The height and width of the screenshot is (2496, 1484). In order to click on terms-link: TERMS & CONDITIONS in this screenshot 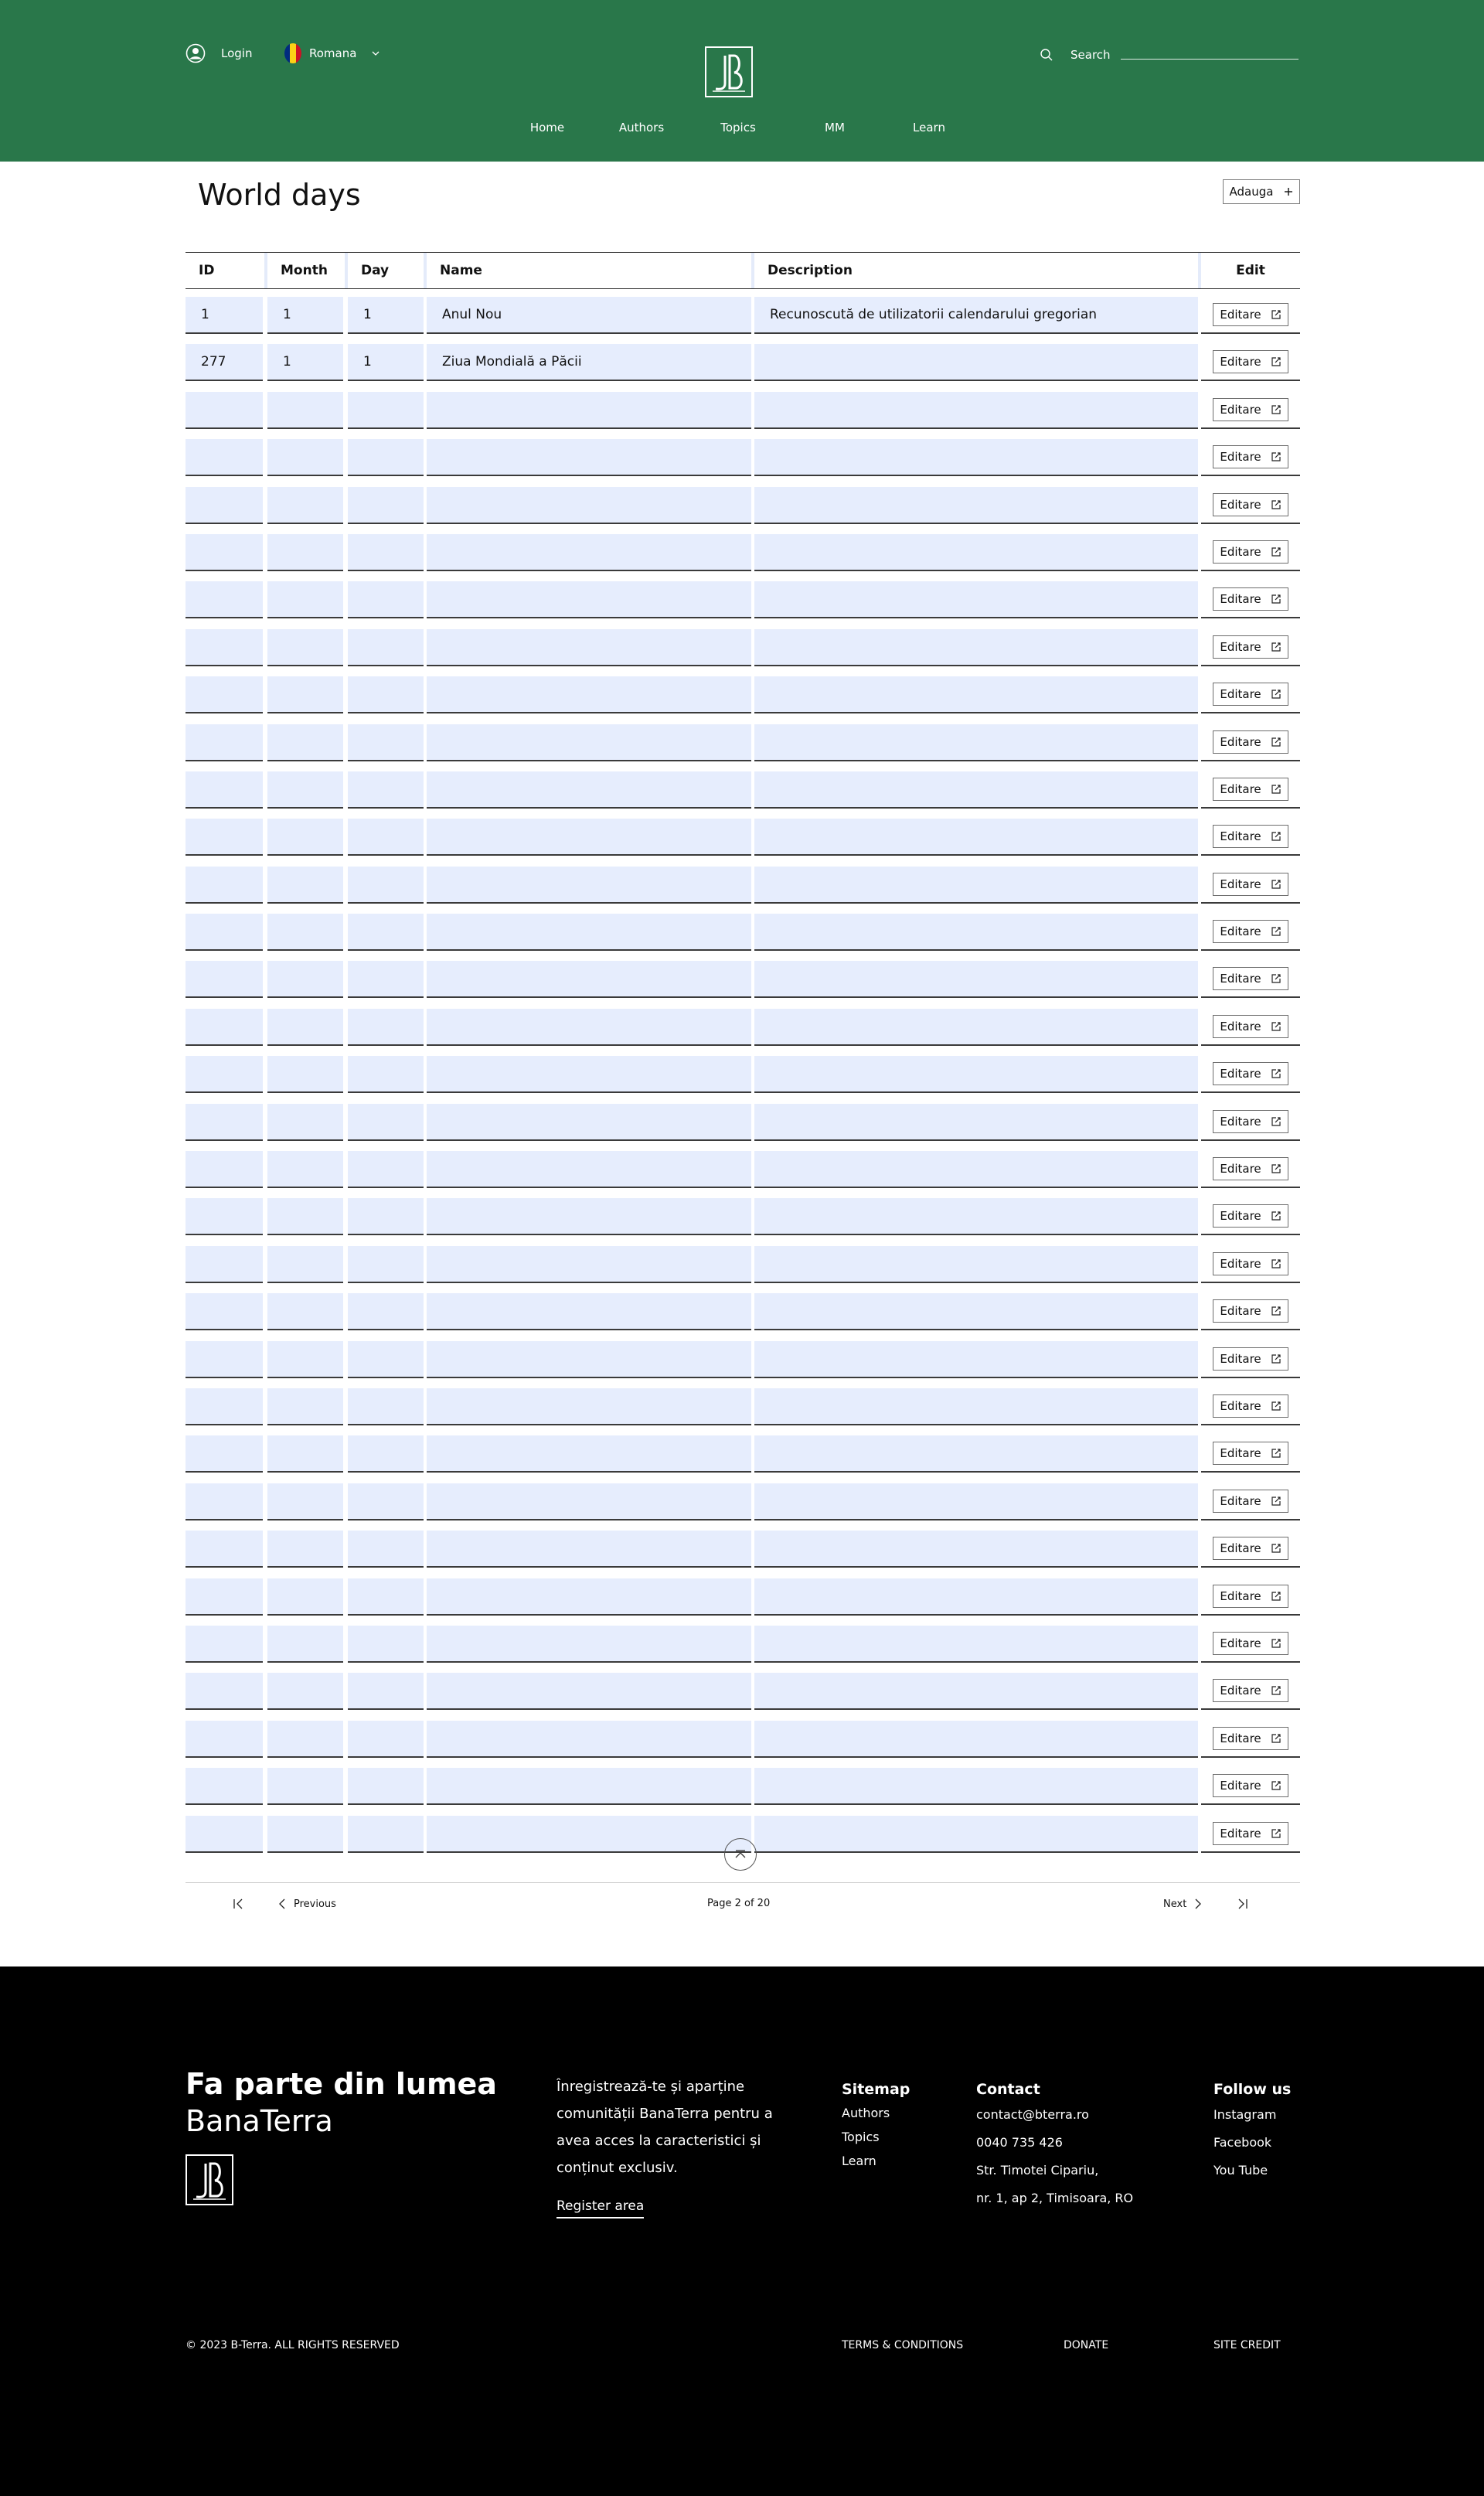, I will do `click(902, 2345)`.